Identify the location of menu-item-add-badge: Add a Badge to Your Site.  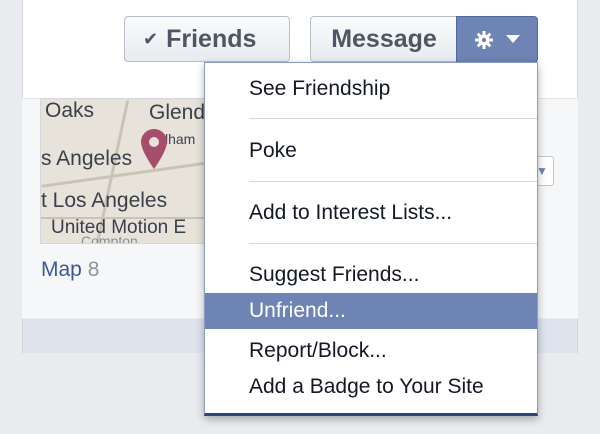
(371, 387).